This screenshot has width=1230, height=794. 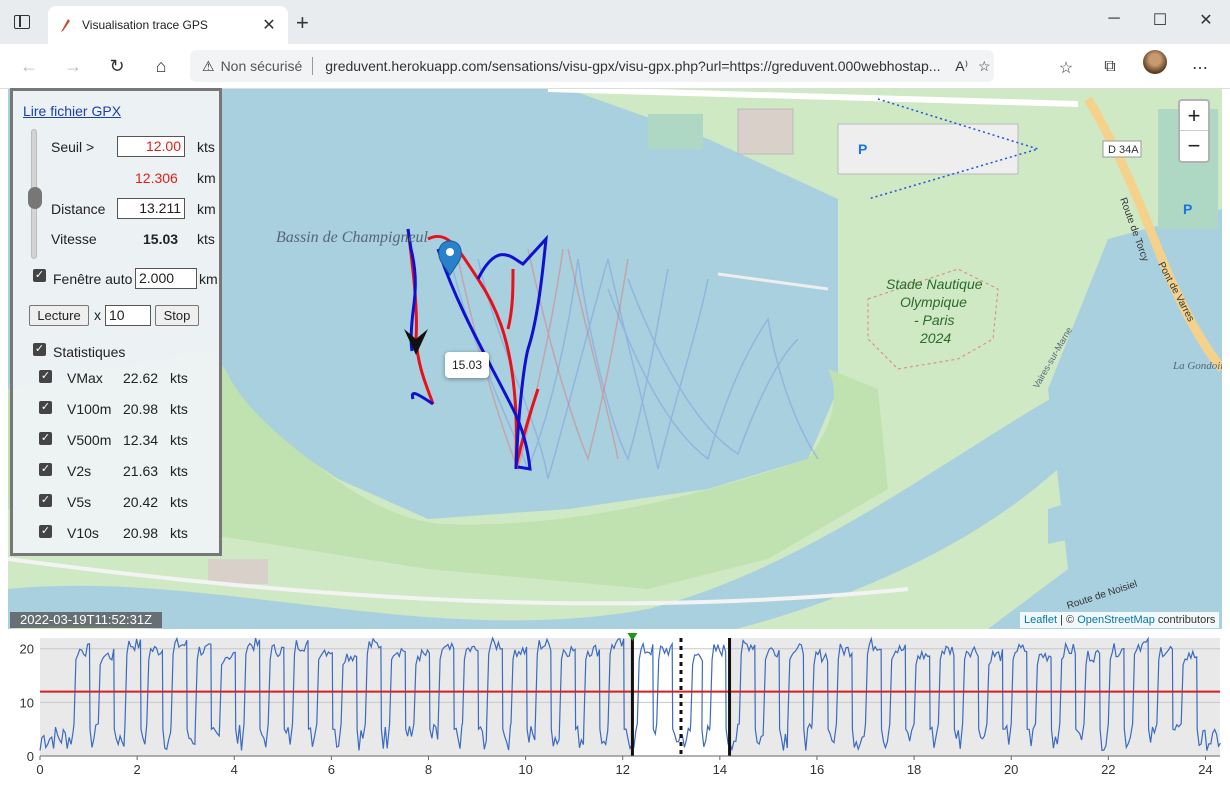 What do you see at coordinates (166, 278) in the screenshot?
I see `auto-window-input: 2.000` at bounding box center [166, 278].